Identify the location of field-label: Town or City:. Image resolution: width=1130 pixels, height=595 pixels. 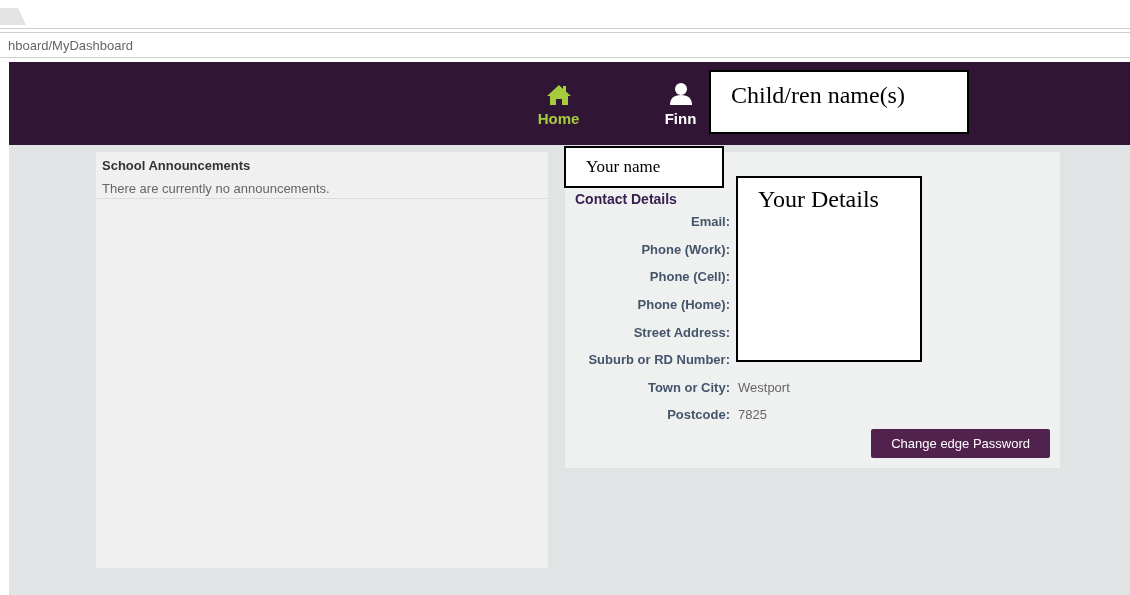
(688, 387).